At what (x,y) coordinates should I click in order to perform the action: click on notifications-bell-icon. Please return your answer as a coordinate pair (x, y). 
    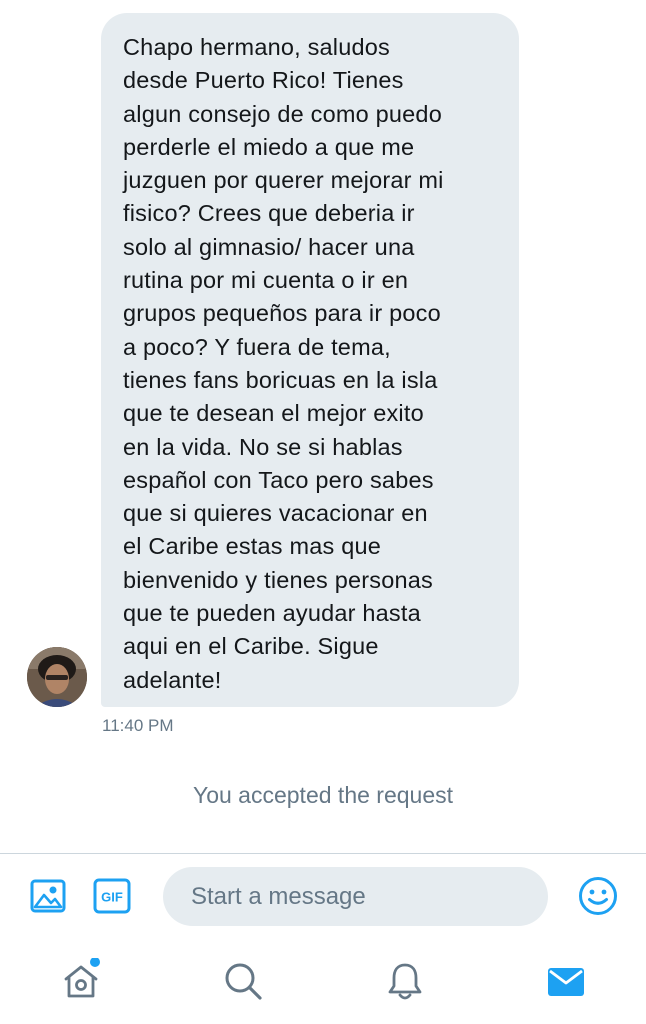
    Looking at the image, I should click on (405, 981).